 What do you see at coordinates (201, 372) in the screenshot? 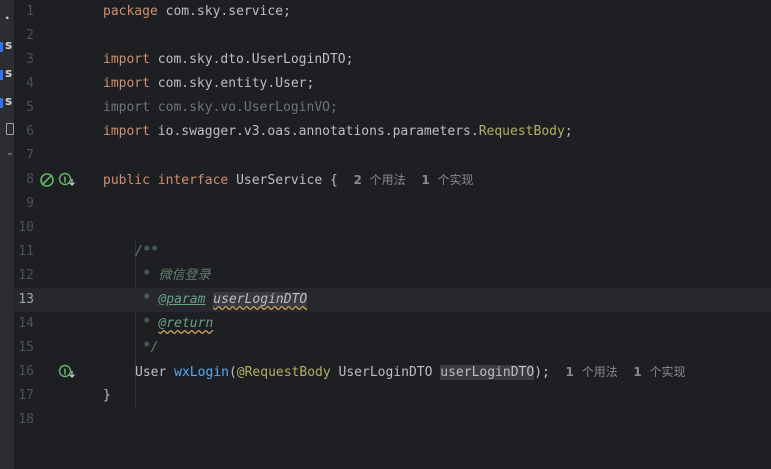
I see `method-name: wxLogin` at bounding box center [201, 372].